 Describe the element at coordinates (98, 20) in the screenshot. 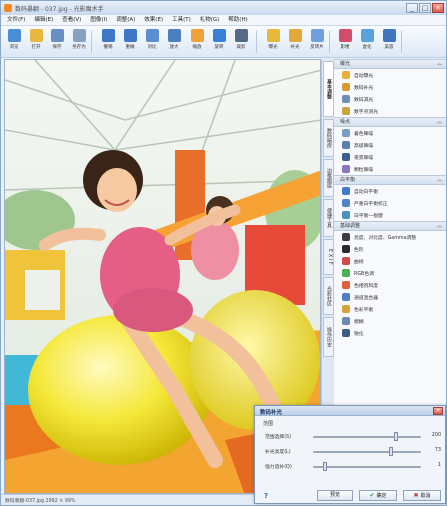

I see `menu-item: 图像(I)` at that location.